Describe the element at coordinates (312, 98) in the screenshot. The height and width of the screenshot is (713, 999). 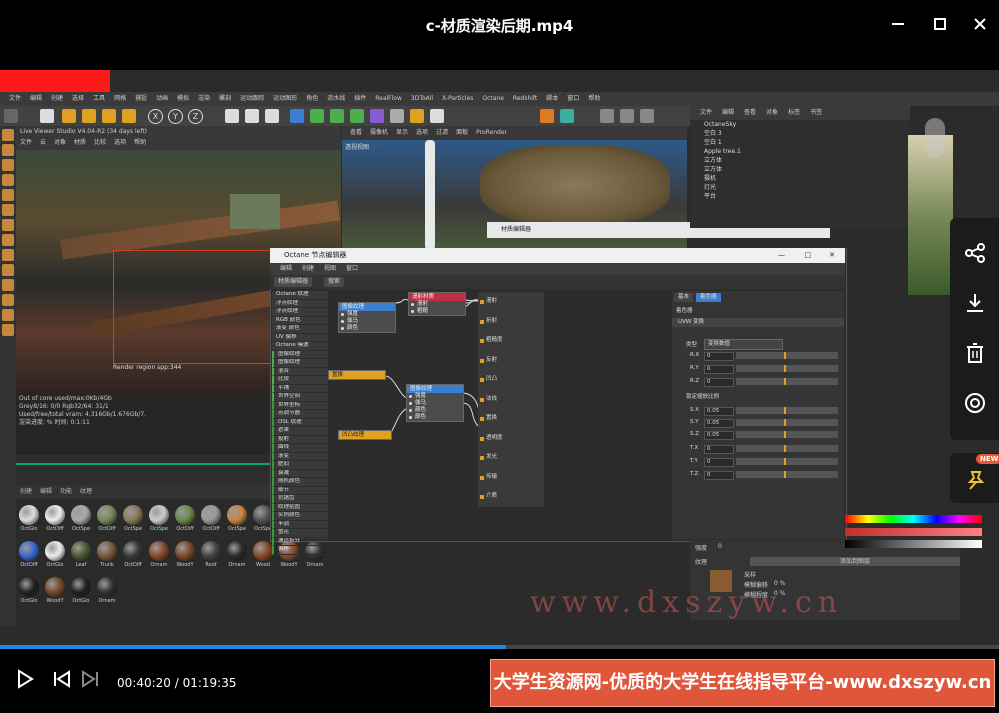
I see `menu-item: 角色` at that location.